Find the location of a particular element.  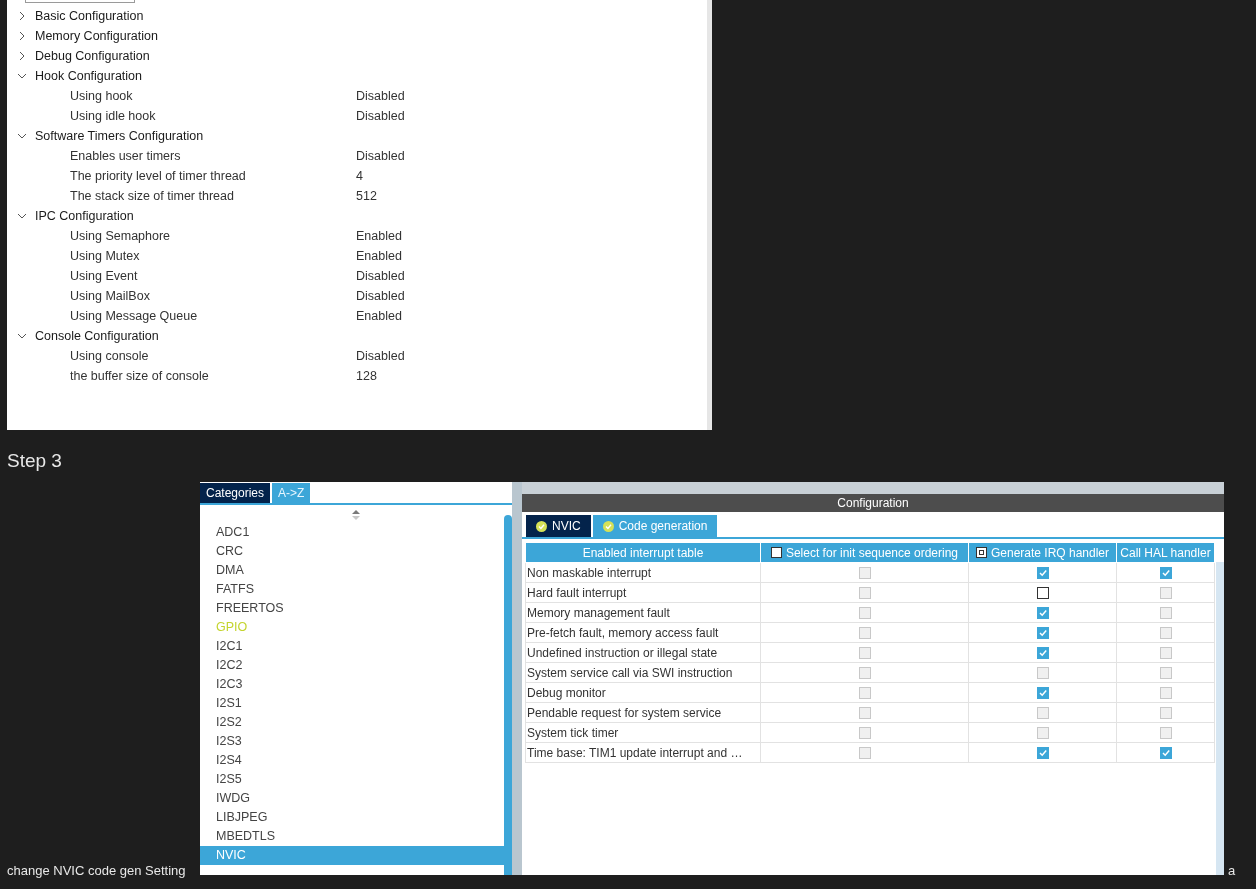

list-item: CRC is located at coordinates (352, 551).